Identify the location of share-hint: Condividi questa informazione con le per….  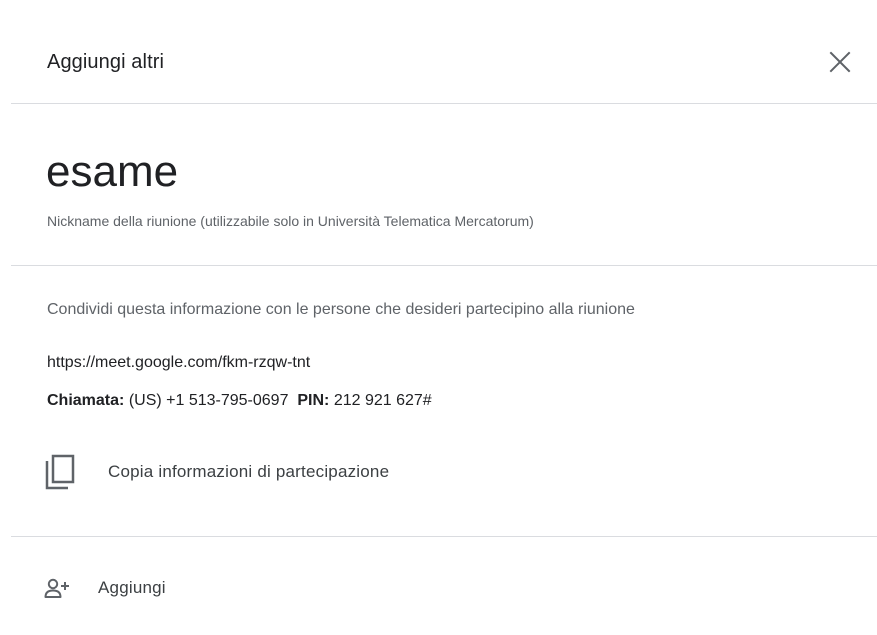
(341, 309).